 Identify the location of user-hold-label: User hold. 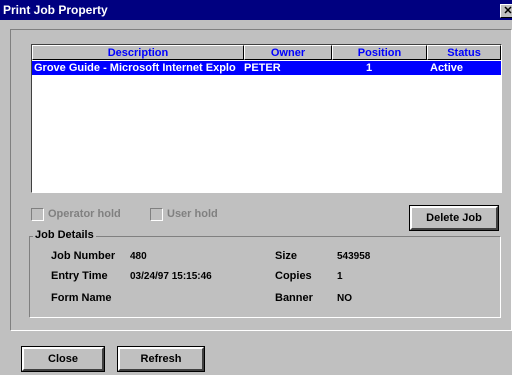
(192, 214).